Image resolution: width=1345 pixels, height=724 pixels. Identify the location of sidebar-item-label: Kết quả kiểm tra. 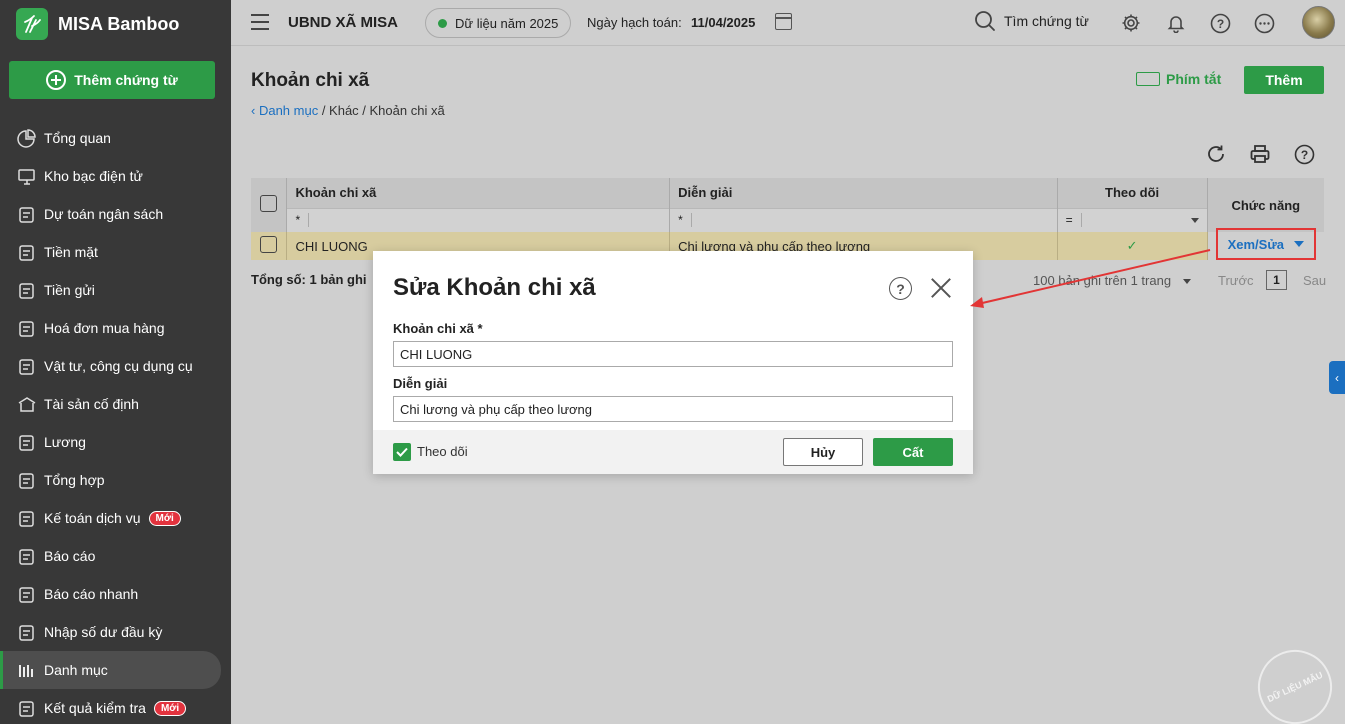
(95, 708).